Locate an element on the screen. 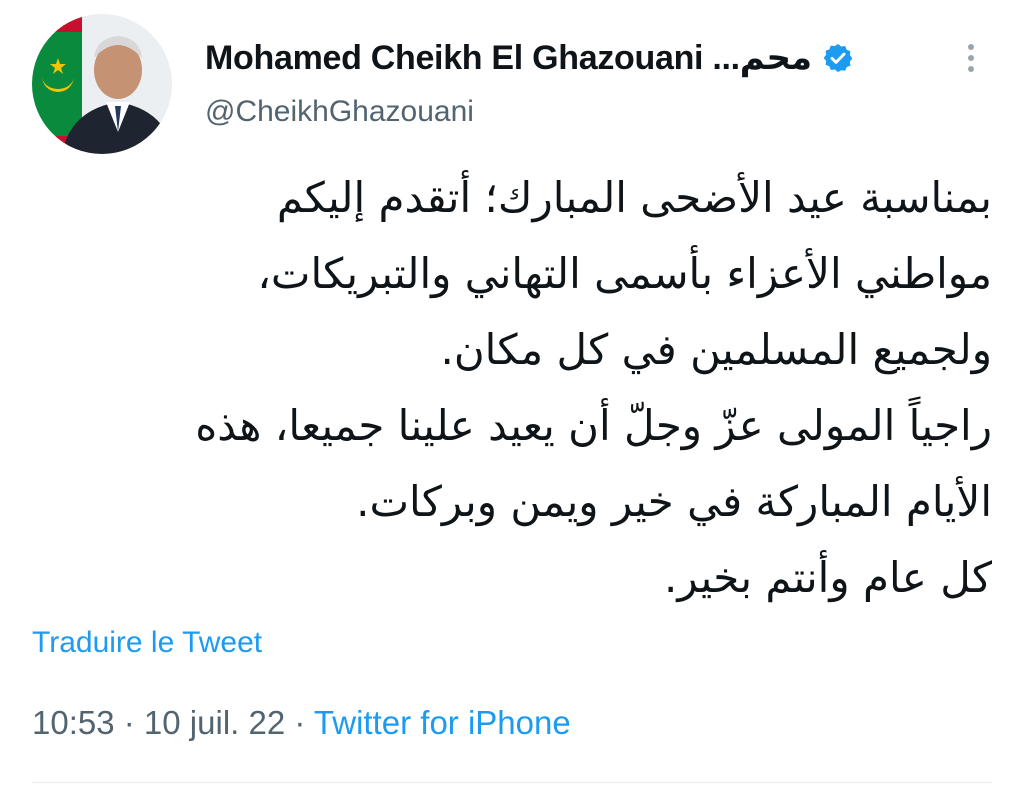  translate-tweet-link: Traduire le Tweet is located at coordinates (147, 643).